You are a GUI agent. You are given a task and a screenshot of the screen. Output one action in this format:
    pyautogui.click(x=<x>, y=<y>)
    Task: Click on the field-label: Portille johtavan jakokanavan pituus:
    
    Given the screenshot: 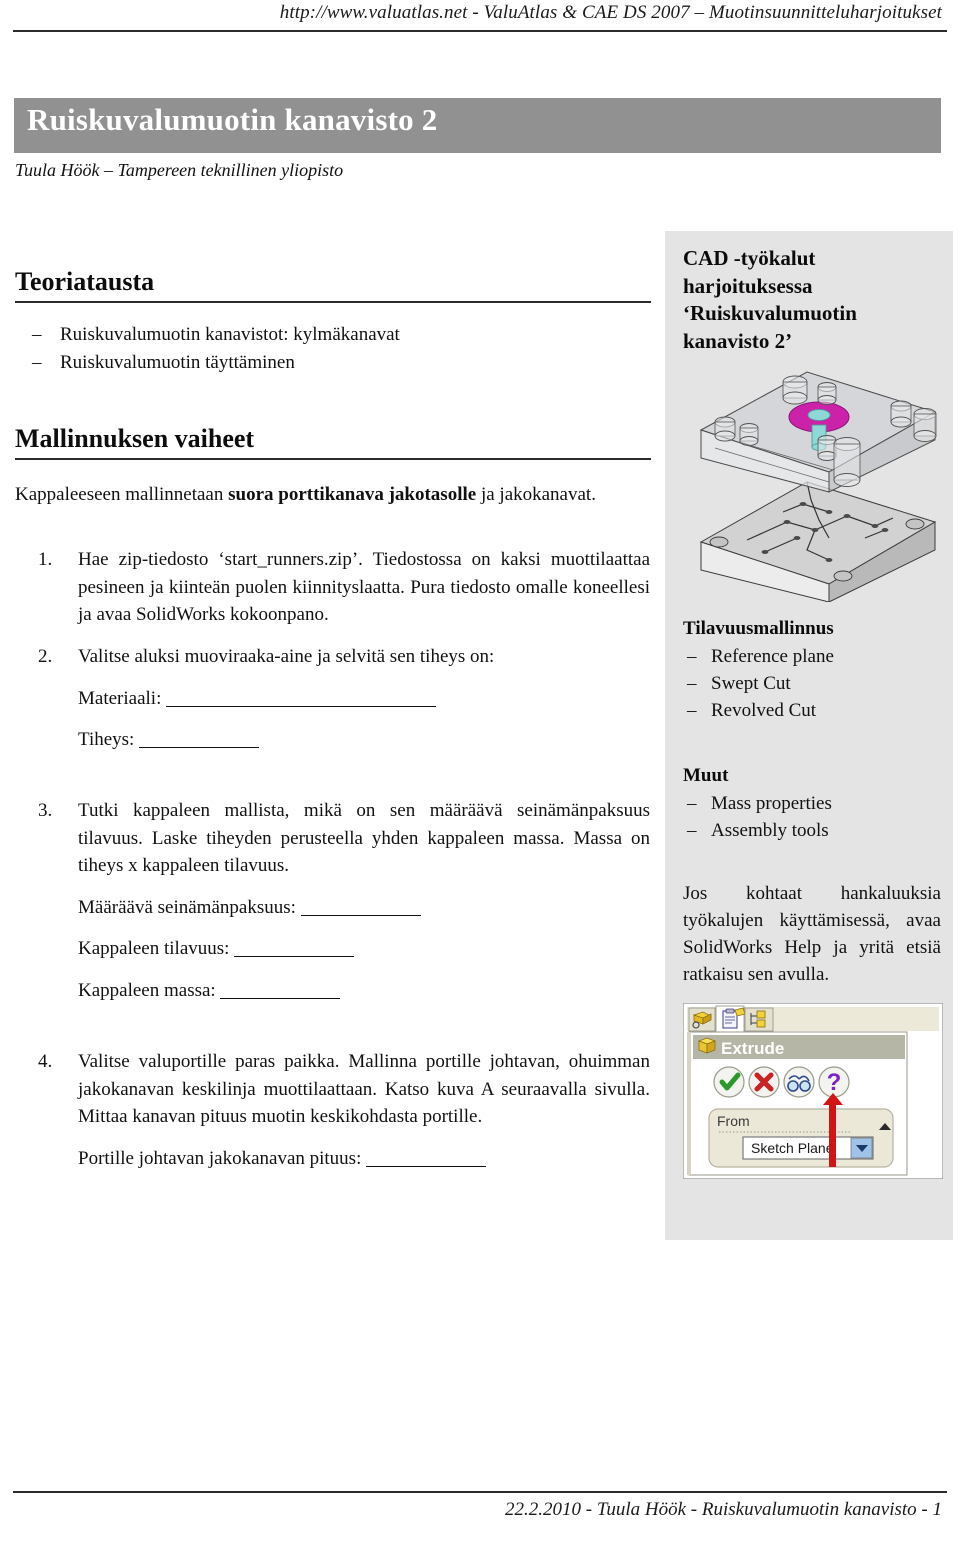 What is the action you would take?
    pyautogui.click(x=220, y=1158)
    